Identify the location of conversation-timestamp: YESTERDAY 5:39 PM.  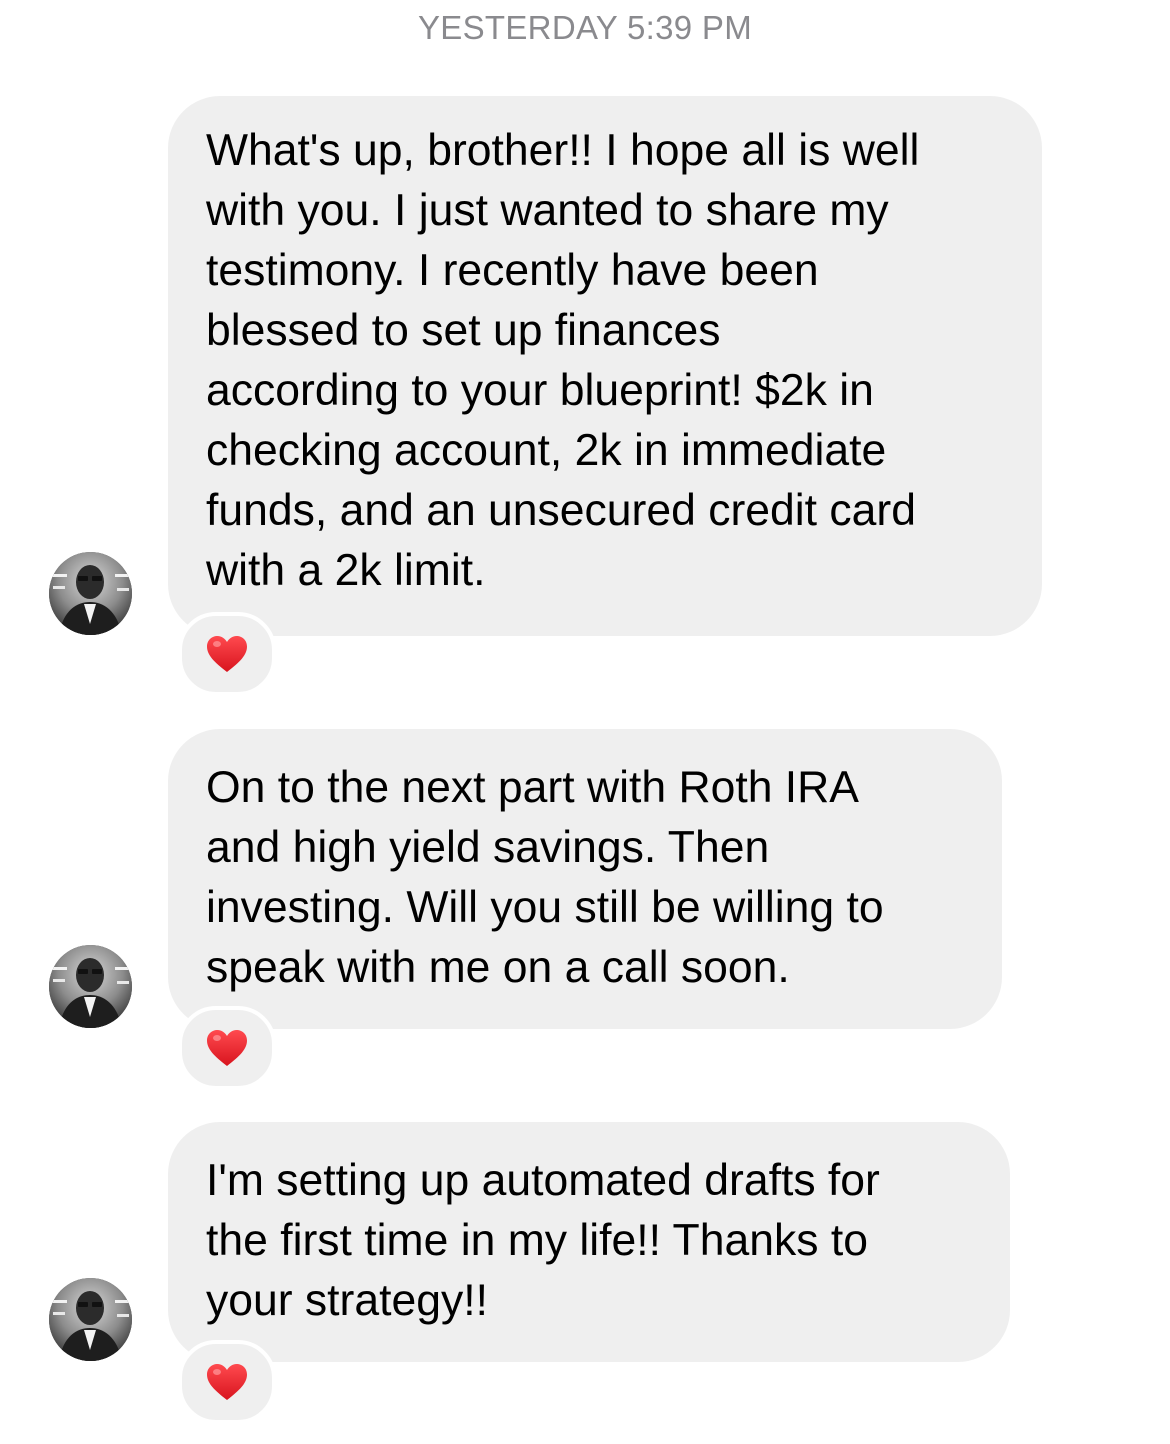
(584, 27).